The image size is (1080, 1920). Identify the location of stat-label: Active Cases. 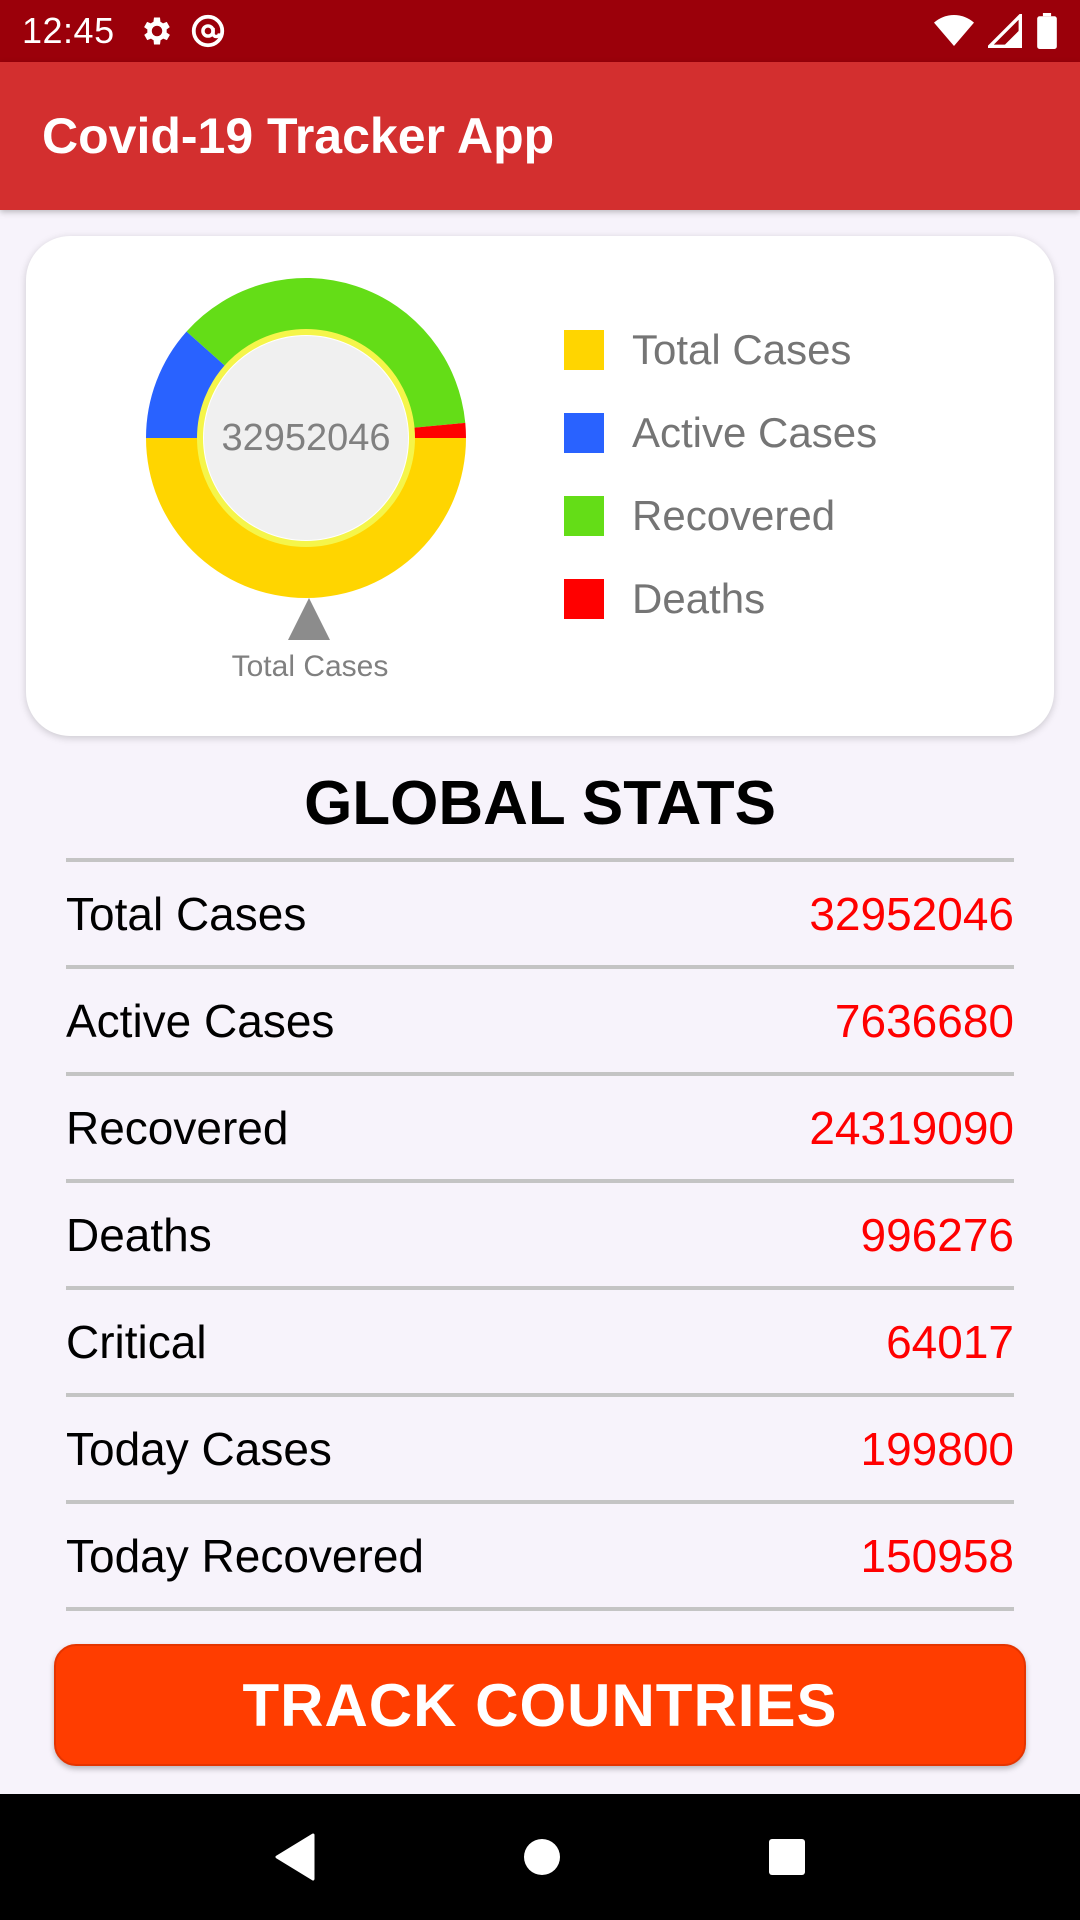
(200, 1020).